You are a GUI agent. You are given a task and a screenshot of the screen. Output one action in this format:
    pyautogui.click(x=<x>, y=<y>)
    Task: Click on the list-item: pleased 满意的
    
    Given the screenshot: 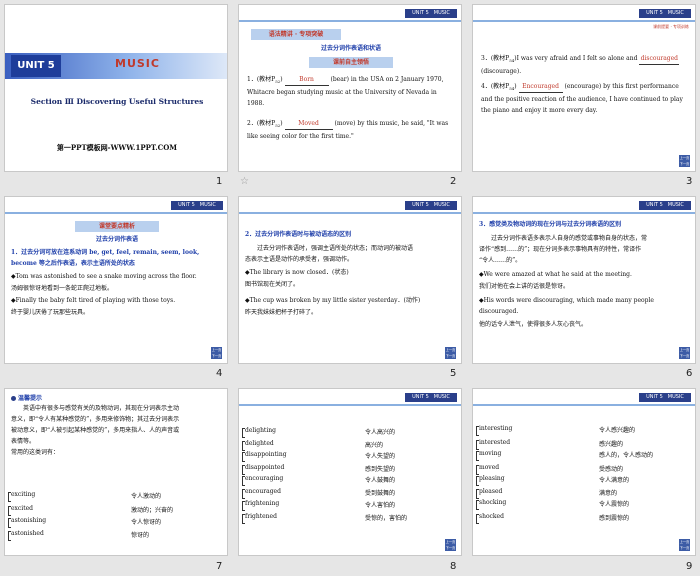 What is the action you would take?
    pyautogui.click(x=577, y=493)
    